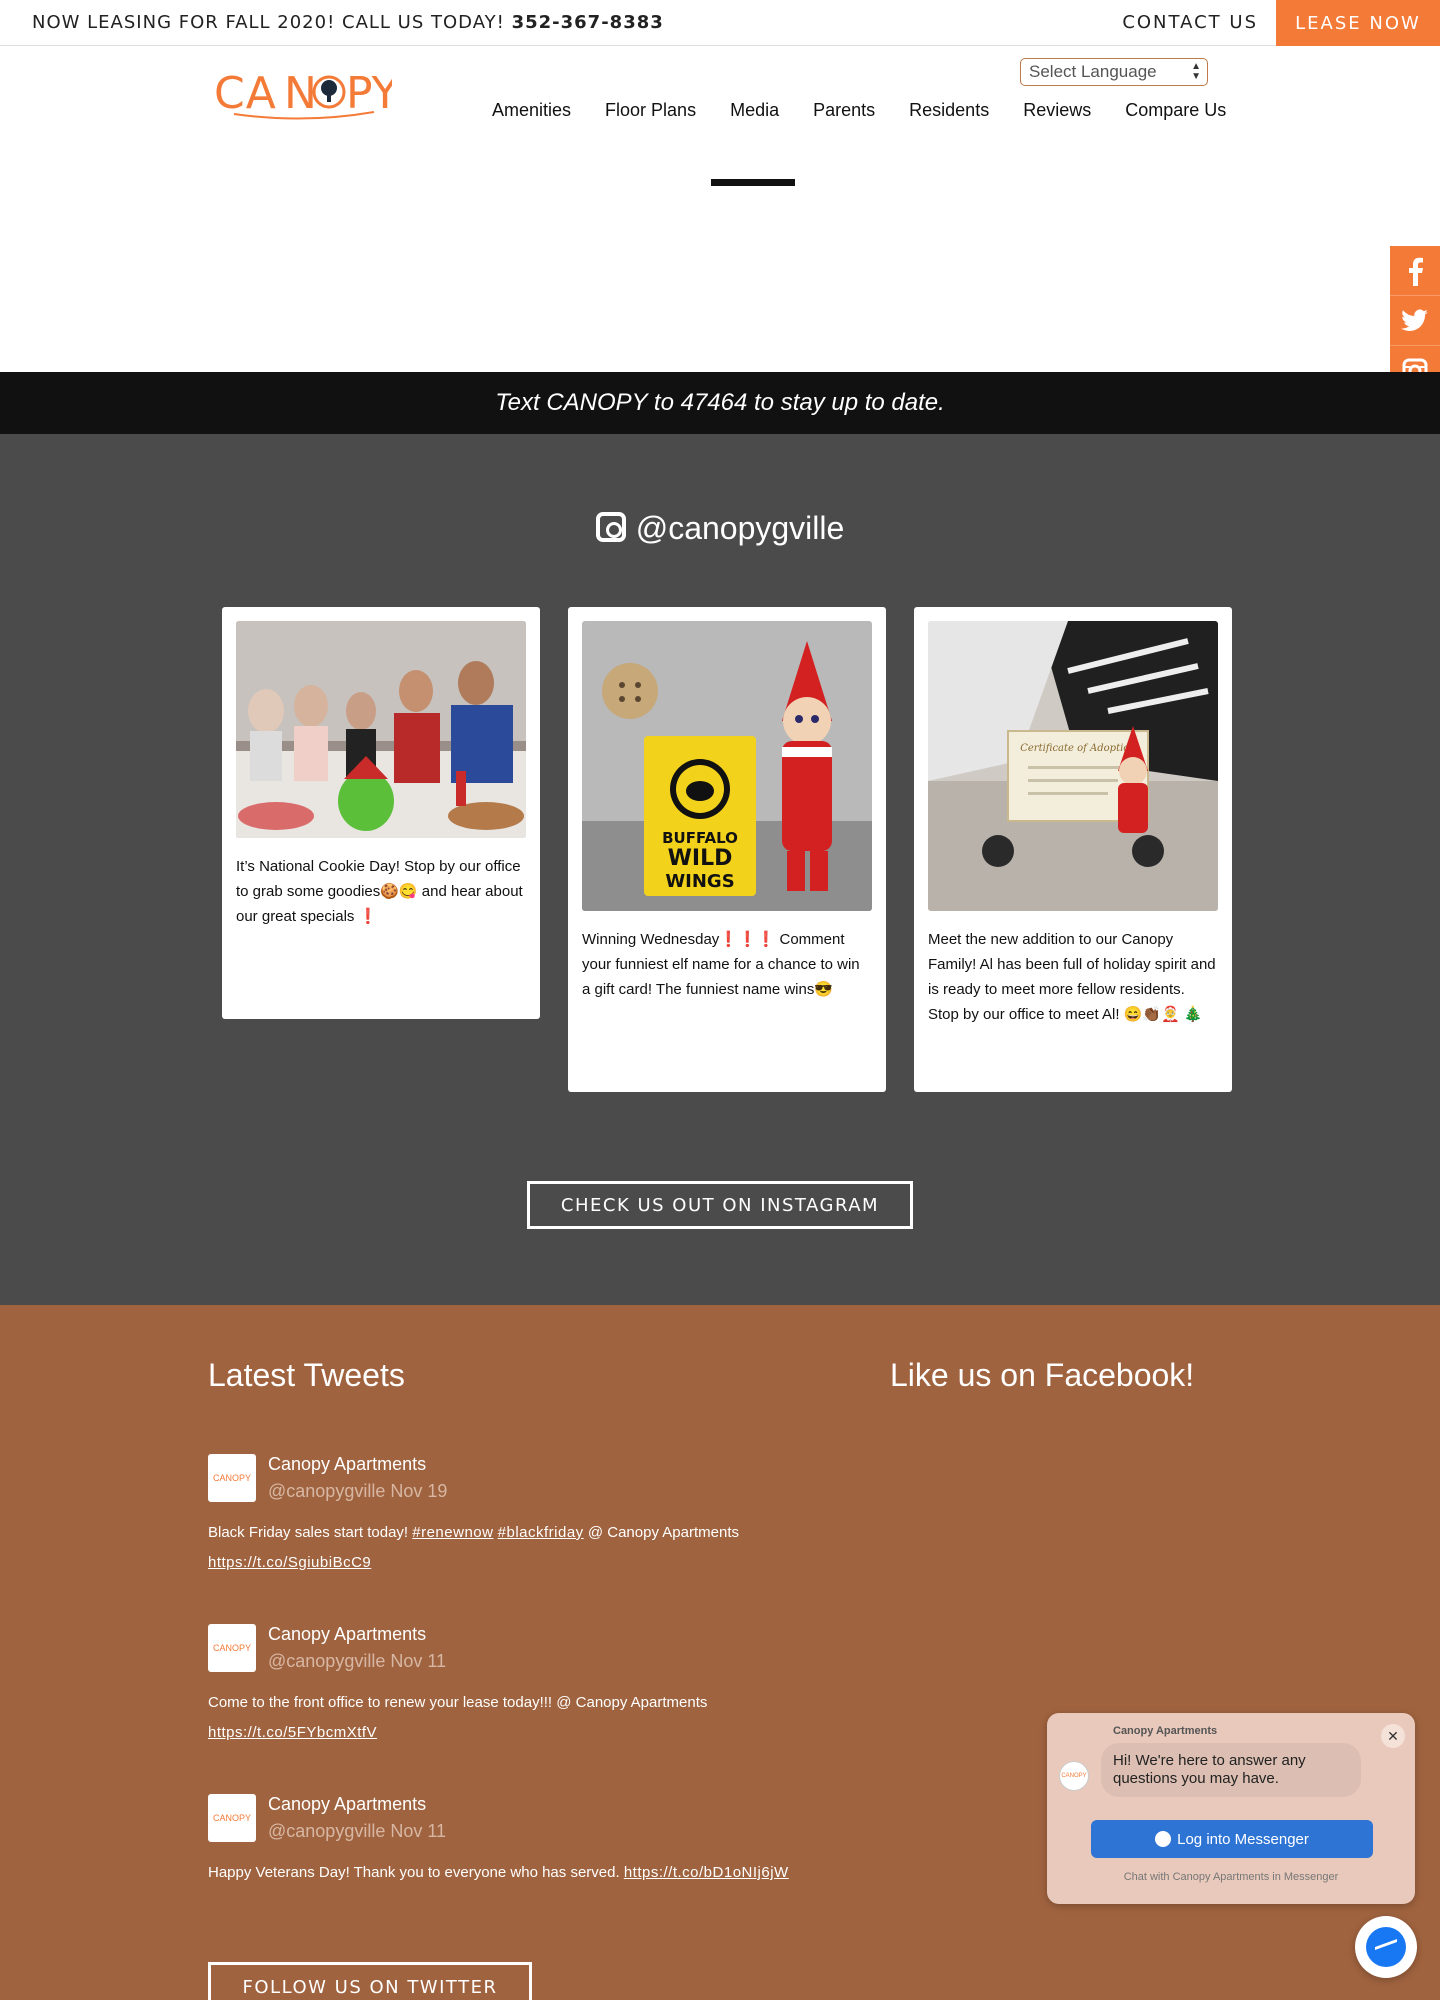  I want to click on follow-twitter-button: FOLLOW US ON TWITTER, so click(370, 1981).